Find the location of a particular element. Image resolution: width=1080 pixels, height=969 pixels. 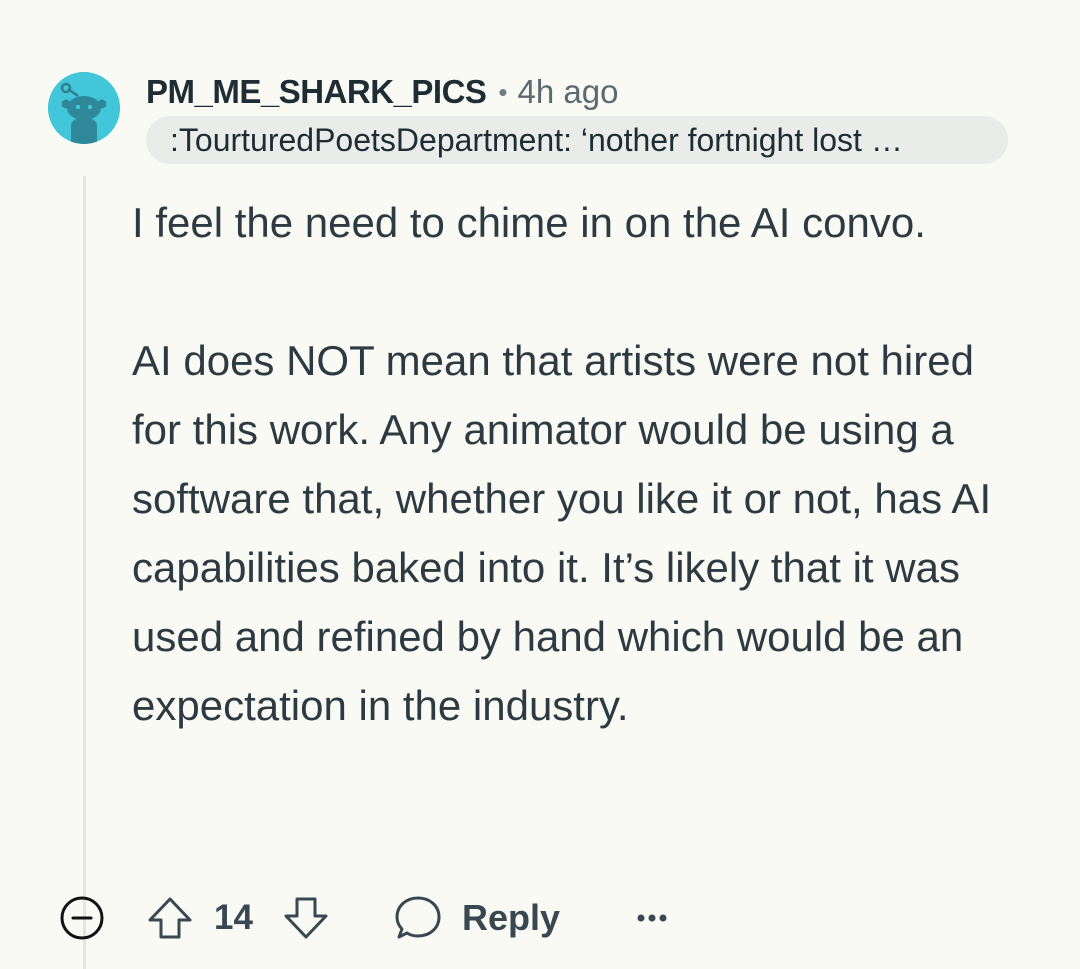

comment-meta: PM_ME_SHARK_PICS • 4h ago is located at coordinates (382, 92).